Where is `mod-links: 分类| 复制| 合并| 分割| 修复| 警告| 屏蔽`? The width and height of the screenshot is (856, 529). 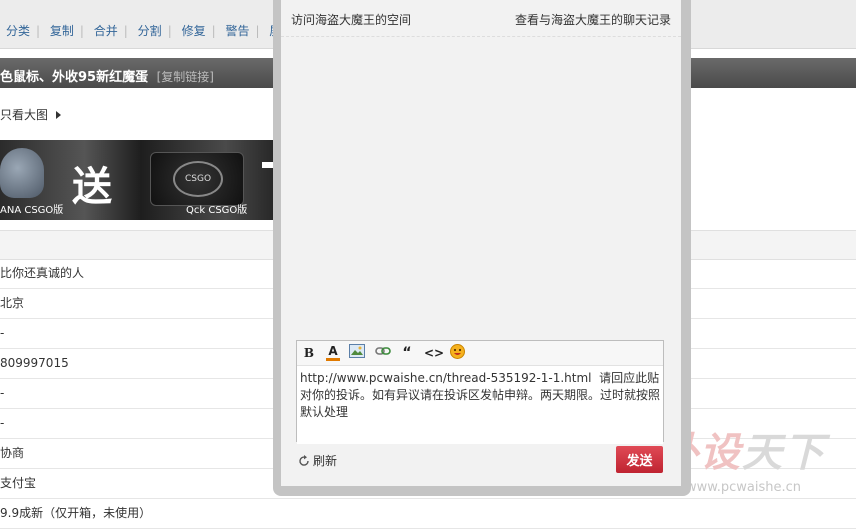 mod-links: 分类| 复制| 合并| 分割| 修复| 警告| 屏蔽 is located at coordinates (149, 30).